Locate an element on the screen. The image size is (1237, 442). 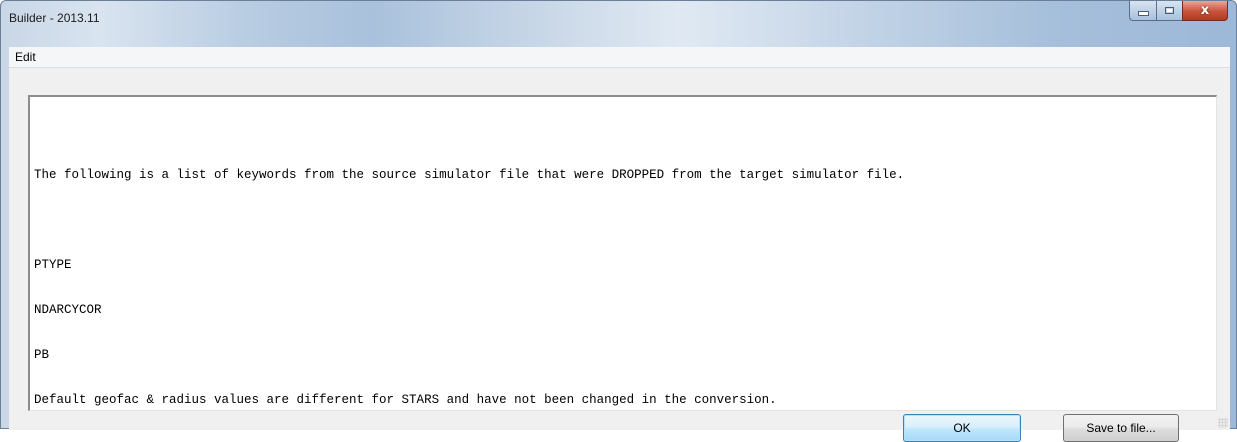
window-title: Builder - 2013.11 is located at coordinates (54, 18).